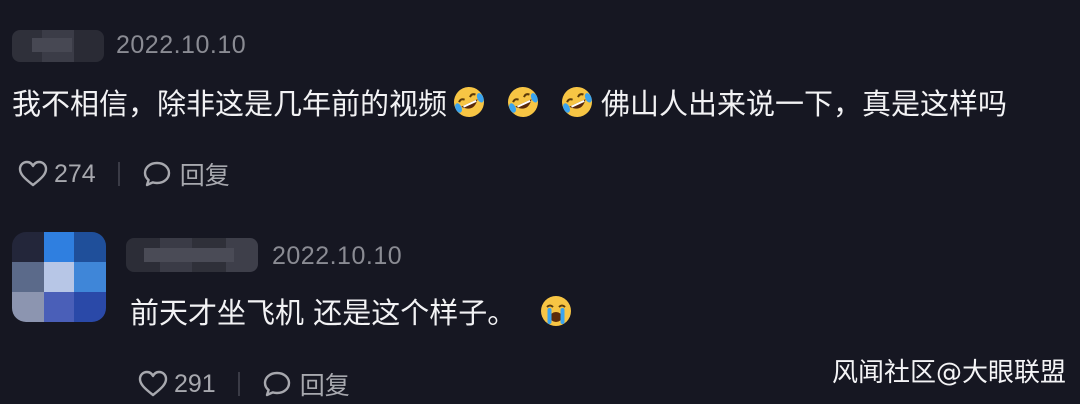 The width and height of the screenshot is (1080, 404). Describe the element at coordinates (195, 383) in the screenshot. I see `like-count-2: 291` at that location.